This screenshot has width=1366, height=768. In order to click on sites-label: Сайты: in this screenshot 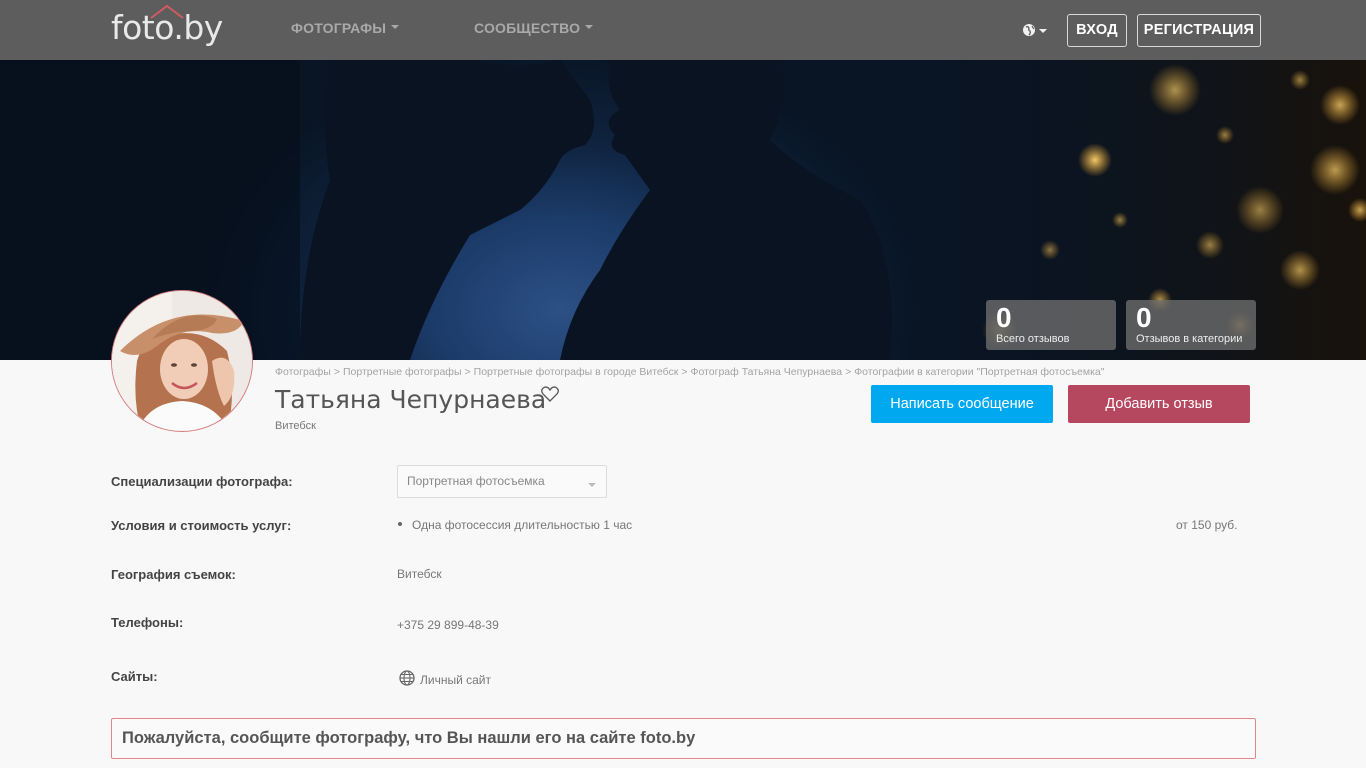, I will do `click(134, 676)`.